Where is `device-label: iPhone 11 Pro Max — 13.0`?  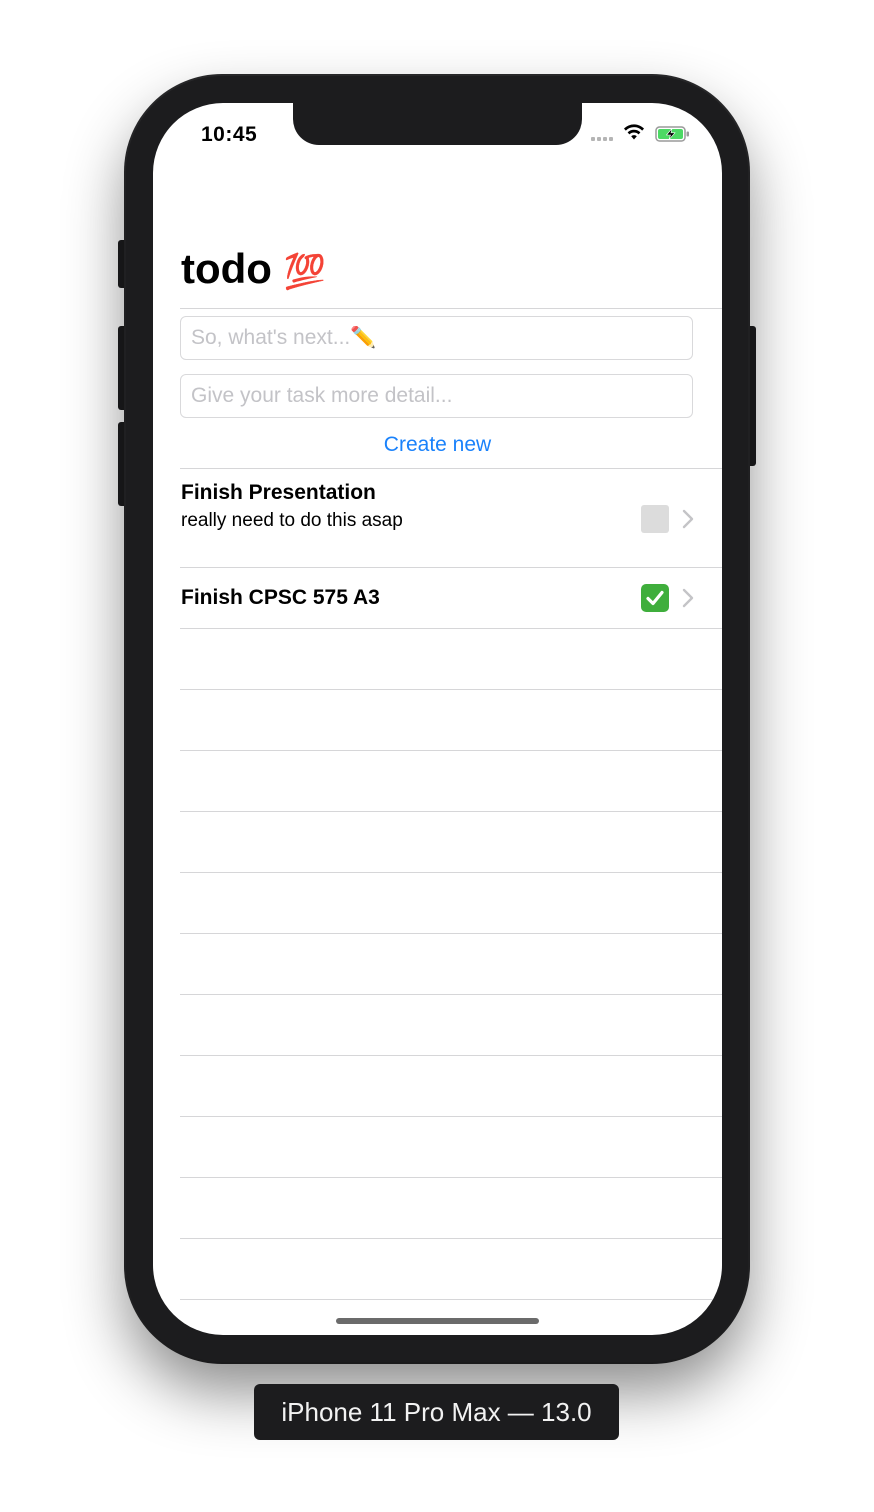
device-label: iPhone 11 Pro Max — 13.0 is located at coordinates (436, 1412).